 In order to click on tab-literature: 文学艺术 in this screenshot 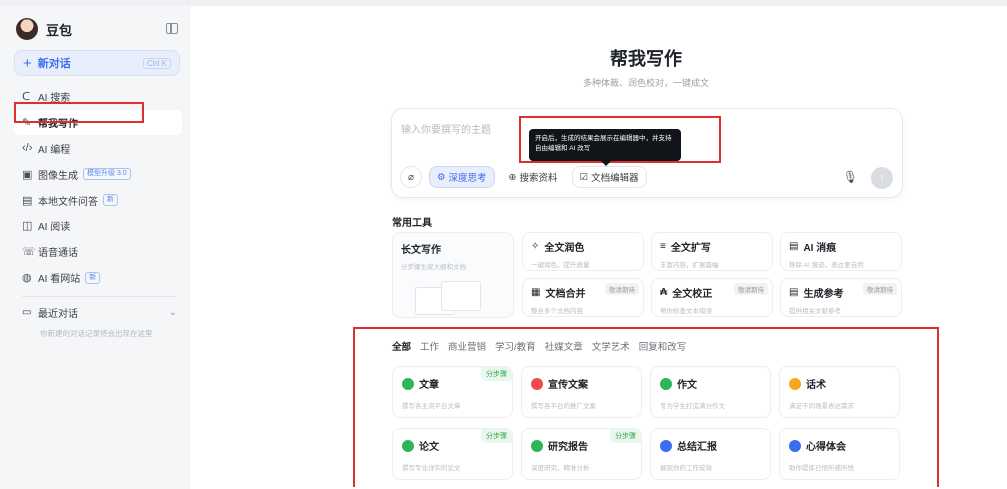, I will do `click(611, 346)`.